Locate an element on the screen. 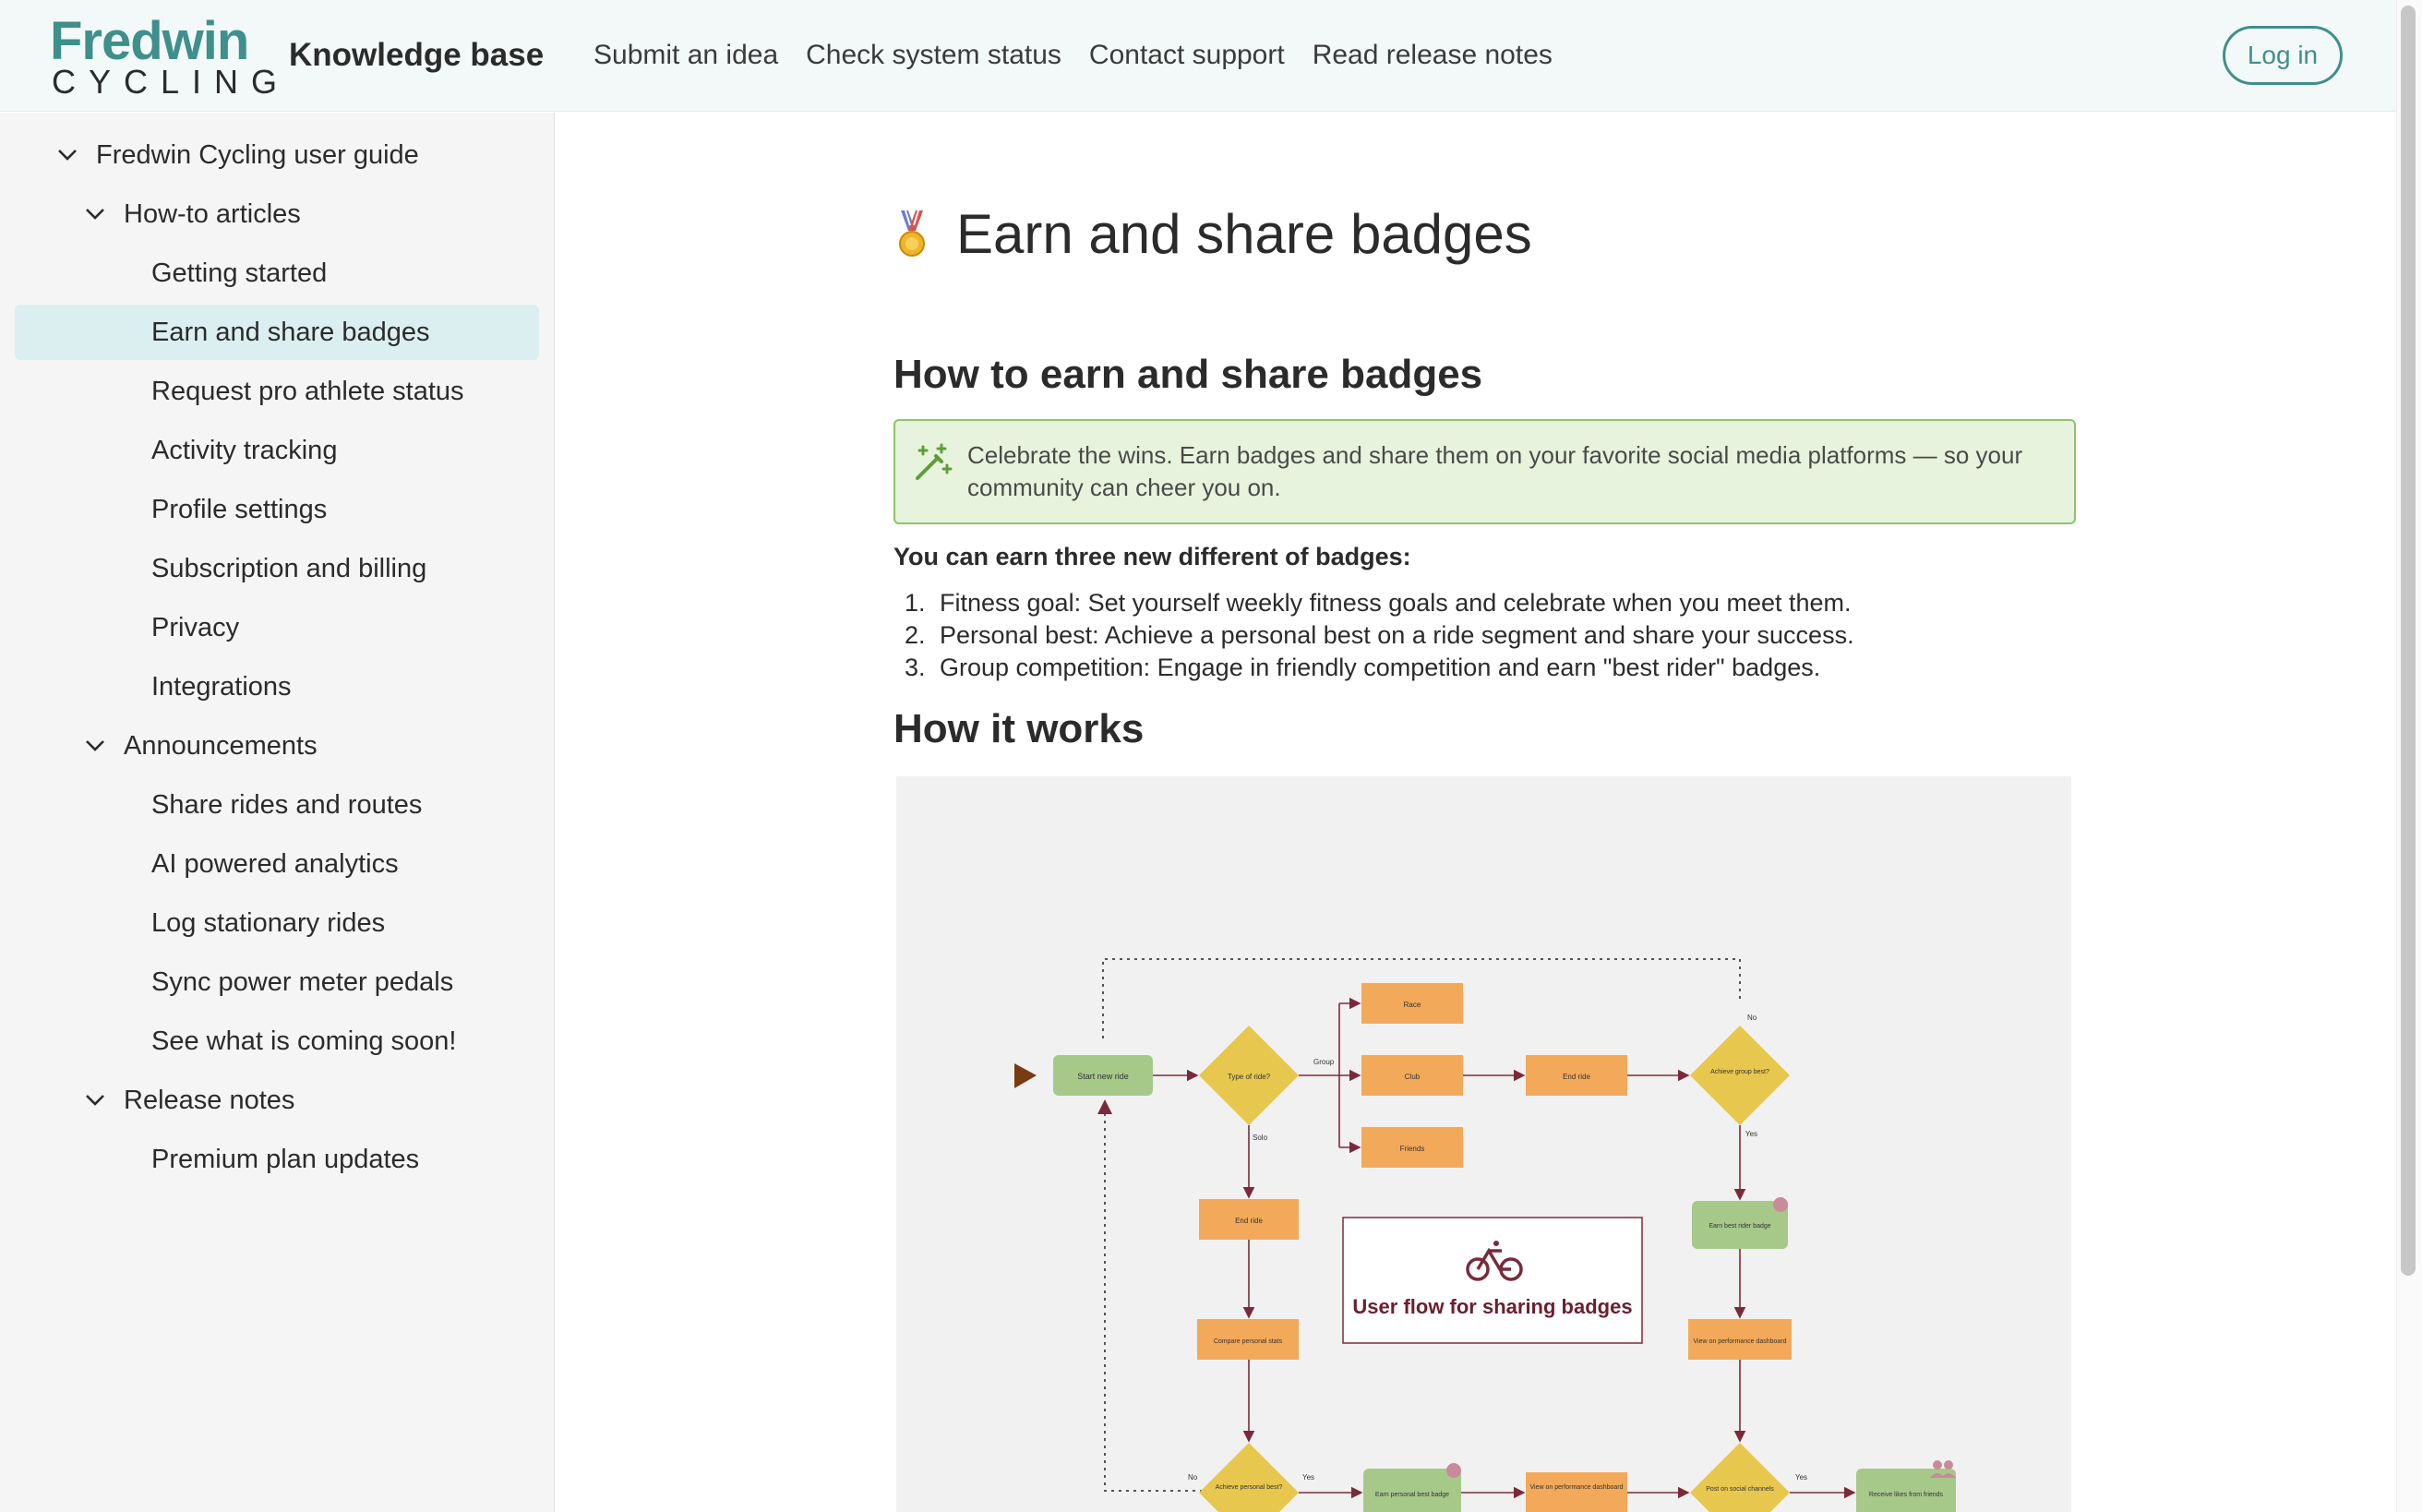  sidebar-item-pro-athlete: Request pro athlete status is located at coordinates (307, 391).